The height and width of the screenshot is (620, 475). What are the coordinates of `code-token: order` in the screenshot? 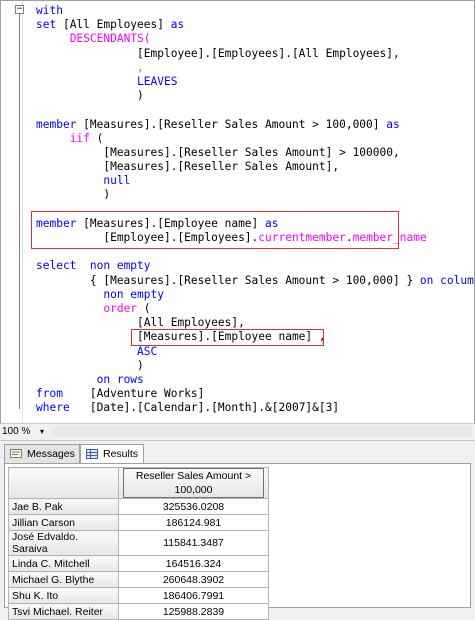 It's located at (120, 308).